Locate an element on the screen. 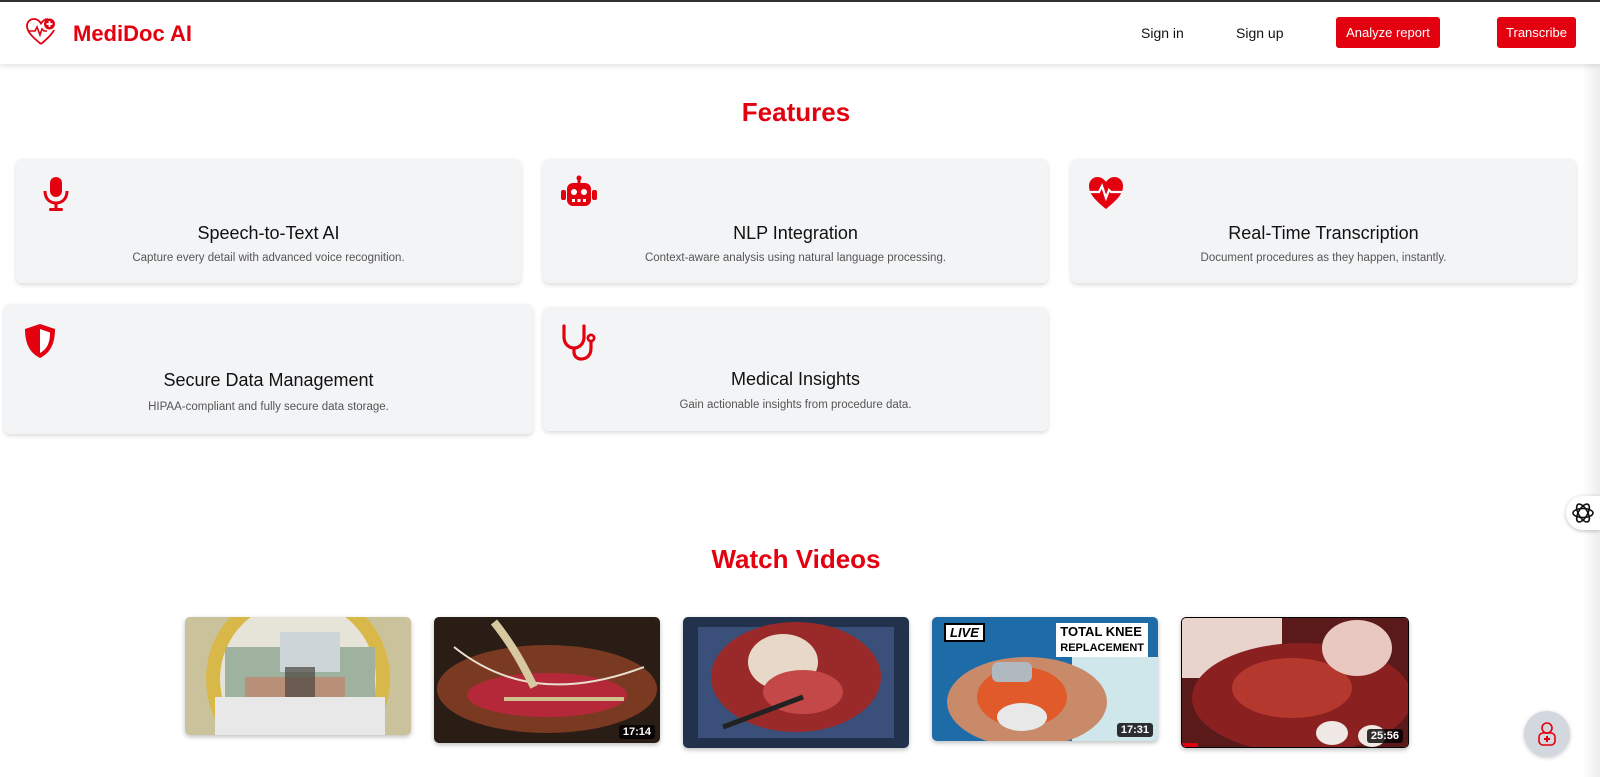  robot-doctor-icon is located at coordinates (1547, 734).